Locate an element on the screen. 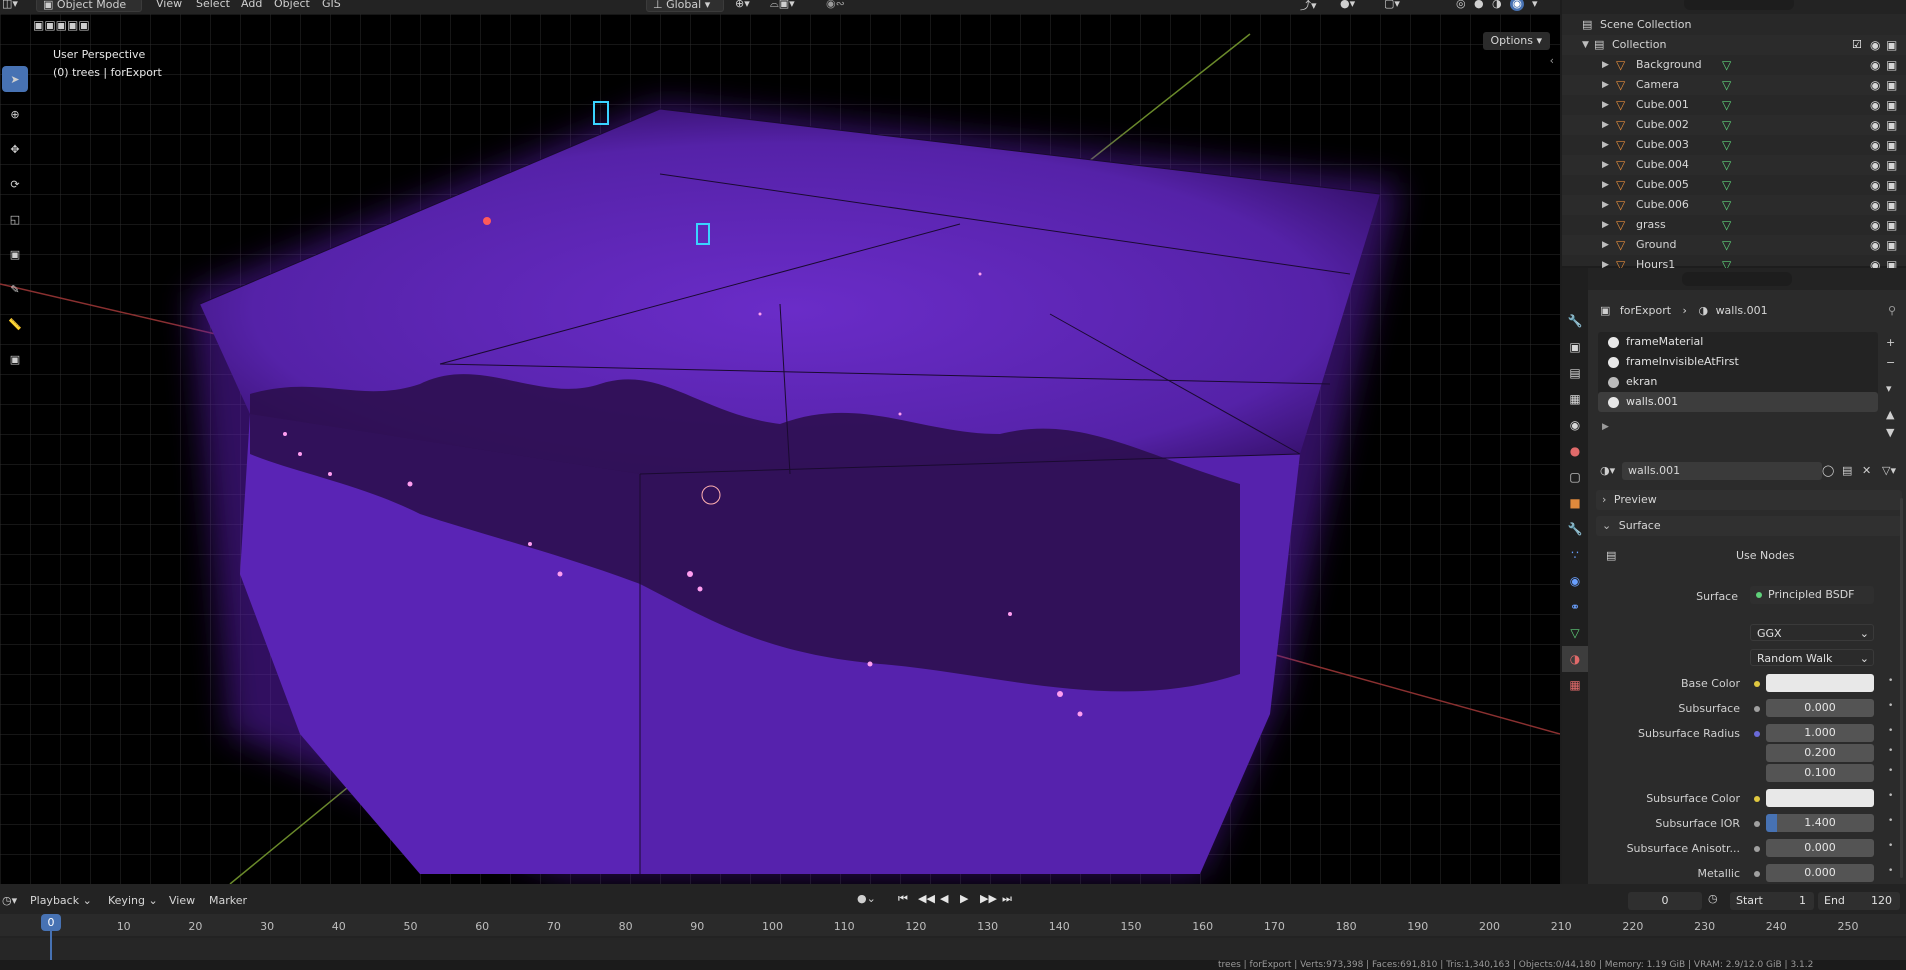  menu-view: View is located at coordinates (182, 900).